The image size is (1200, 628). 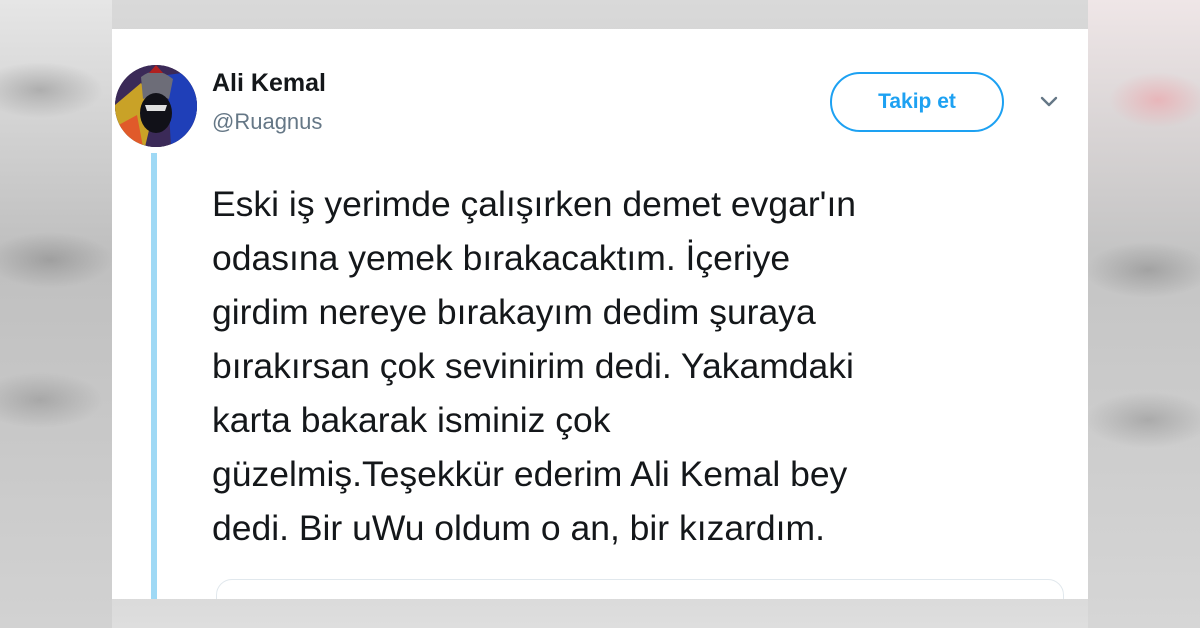 What do you see at coordinates (267, 122) in the screenshot?
I see `author-handle: @Ruagnus` at bounding box center [267, 122].